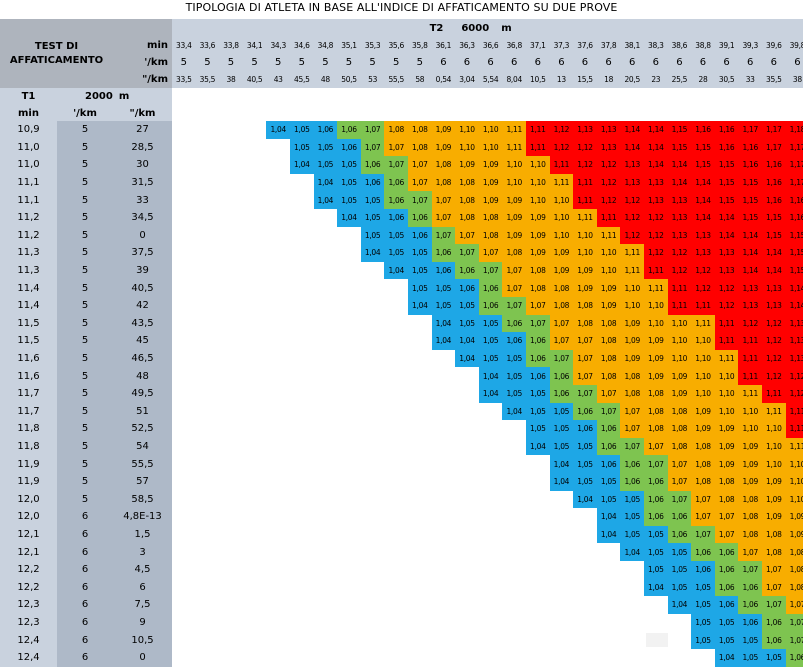  Describe the element at coordinates (142, 218) in the screenshot. I see `t1-sec-cell: 34,5` at that location.